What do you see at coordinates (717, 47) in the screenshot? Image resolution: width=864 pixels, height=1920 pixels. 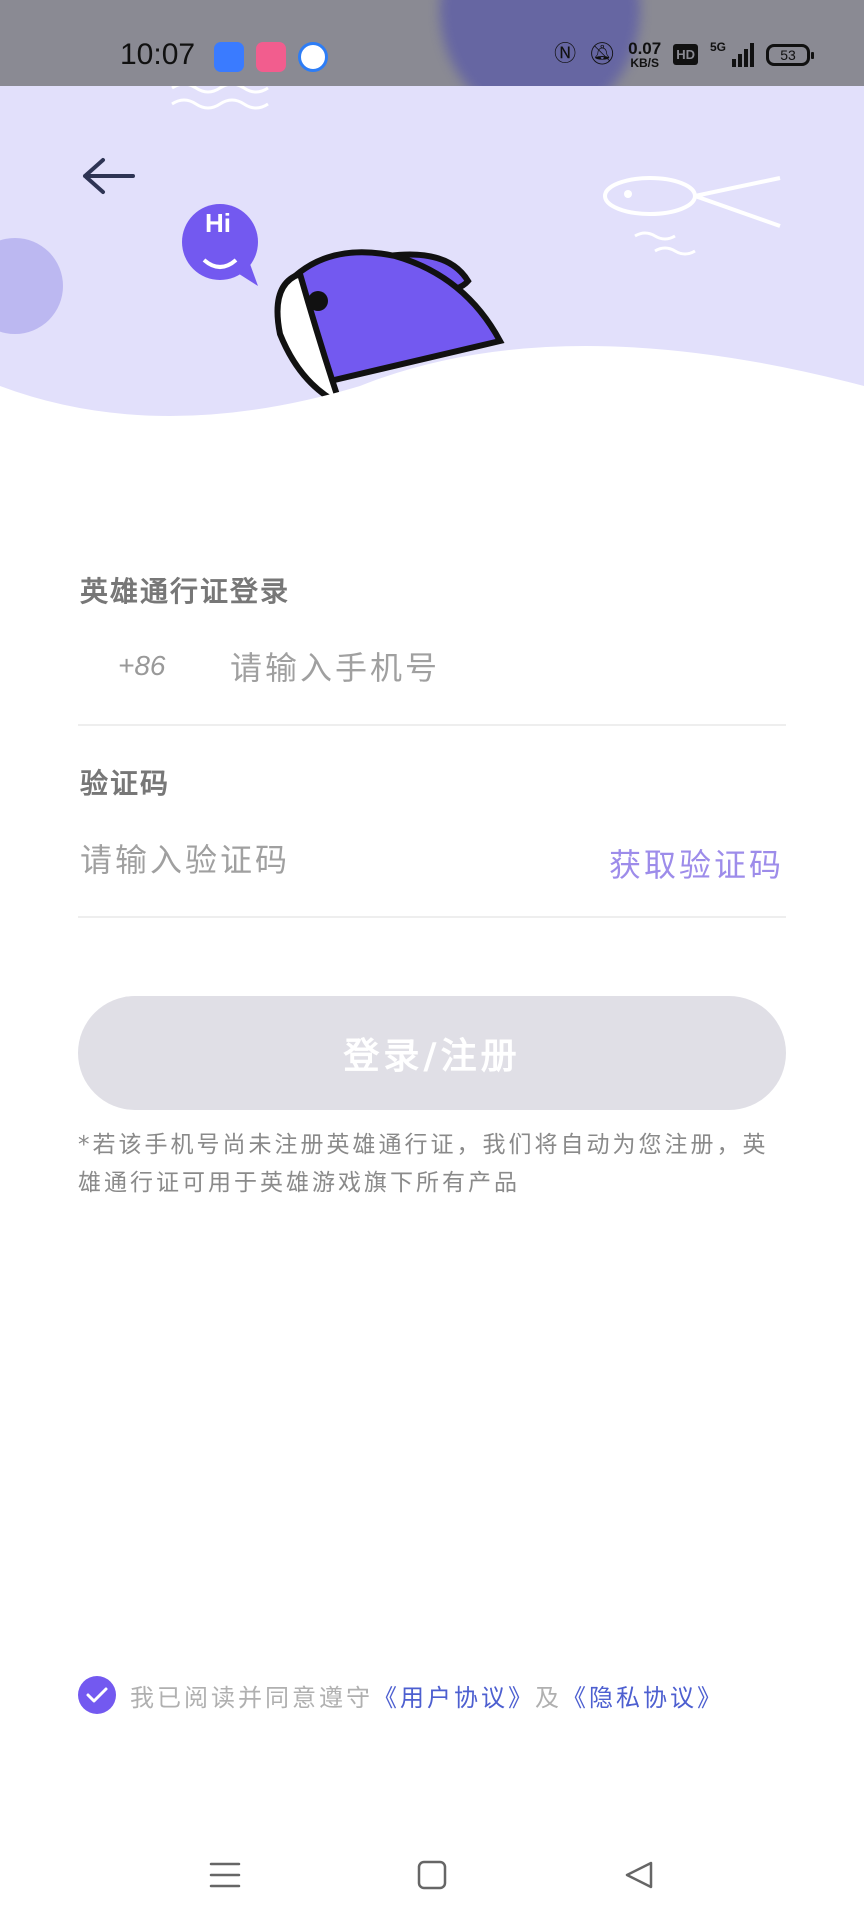 I see `network-type: 5G` at bounding box center [717, 47].